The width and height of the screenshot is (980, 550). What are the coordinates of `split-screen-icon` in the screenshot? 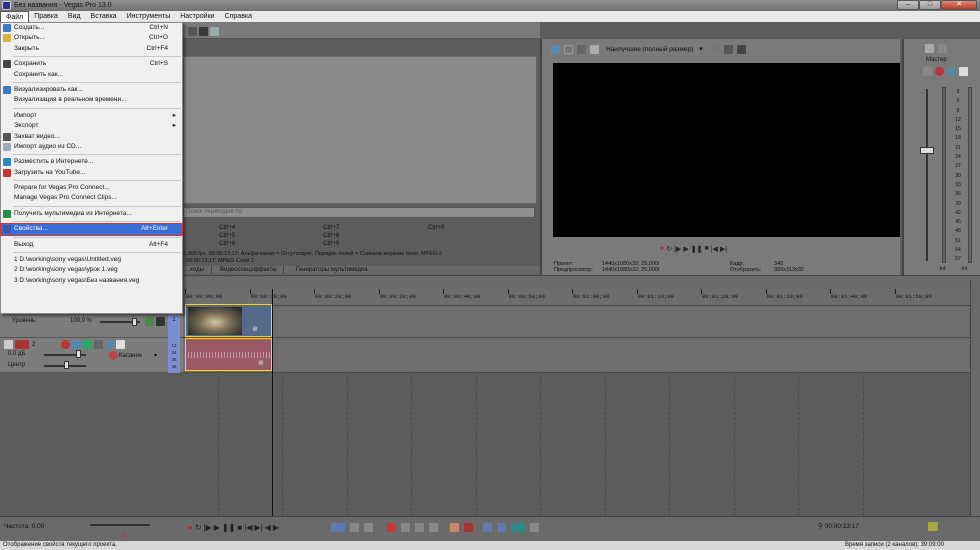 It's located at (594, 49).